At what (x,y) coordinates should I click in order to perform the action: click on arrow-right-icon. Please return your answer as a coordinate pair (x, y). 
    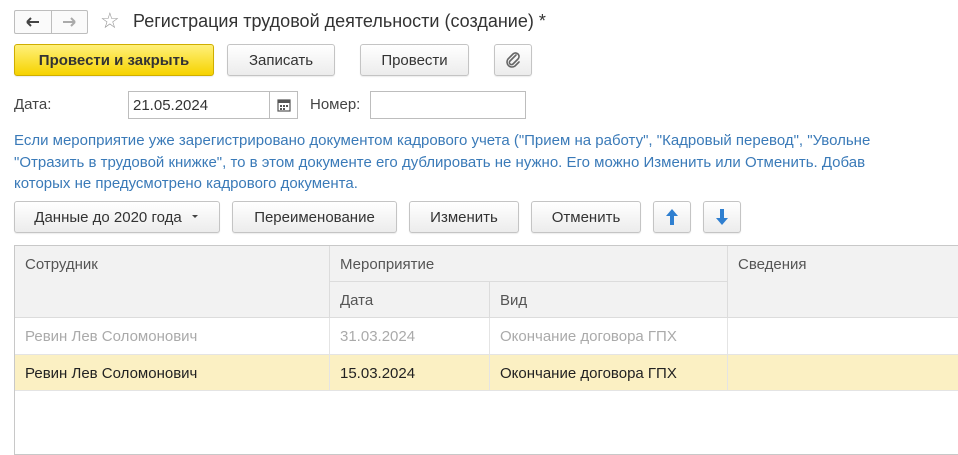
    Looking at the image, I should click on (69, 22).